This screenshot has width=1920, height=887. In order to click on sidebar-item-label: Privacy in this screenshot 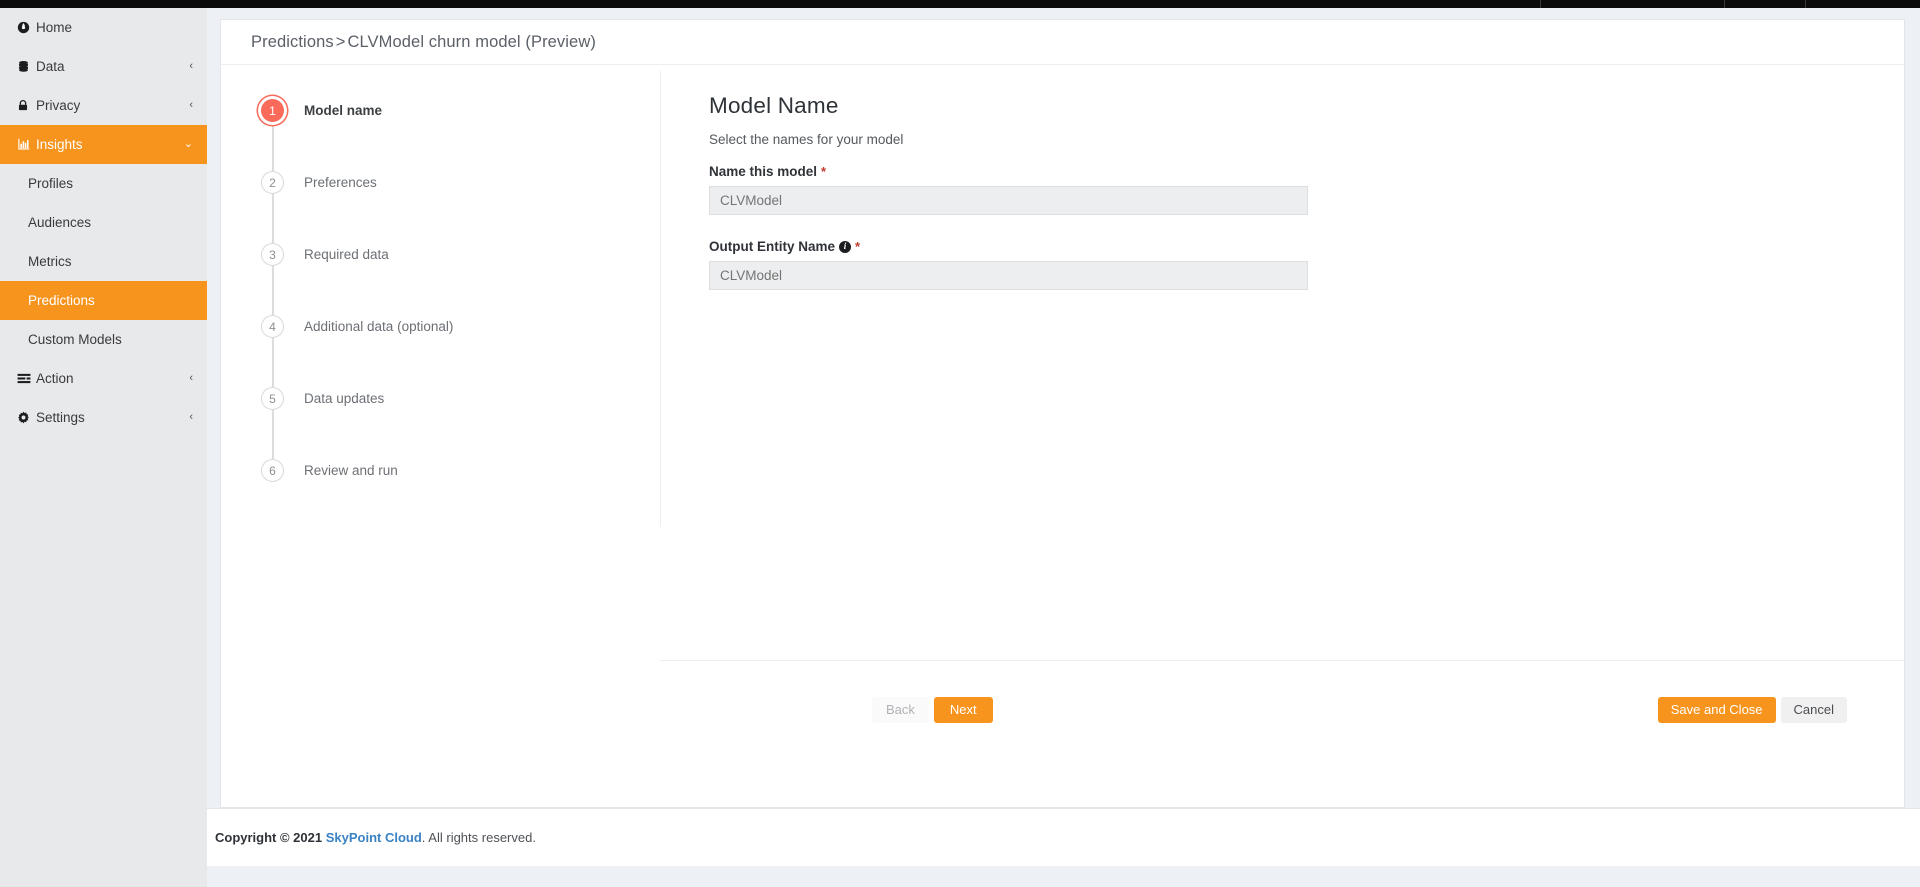, I will do `click(58, 105)`.